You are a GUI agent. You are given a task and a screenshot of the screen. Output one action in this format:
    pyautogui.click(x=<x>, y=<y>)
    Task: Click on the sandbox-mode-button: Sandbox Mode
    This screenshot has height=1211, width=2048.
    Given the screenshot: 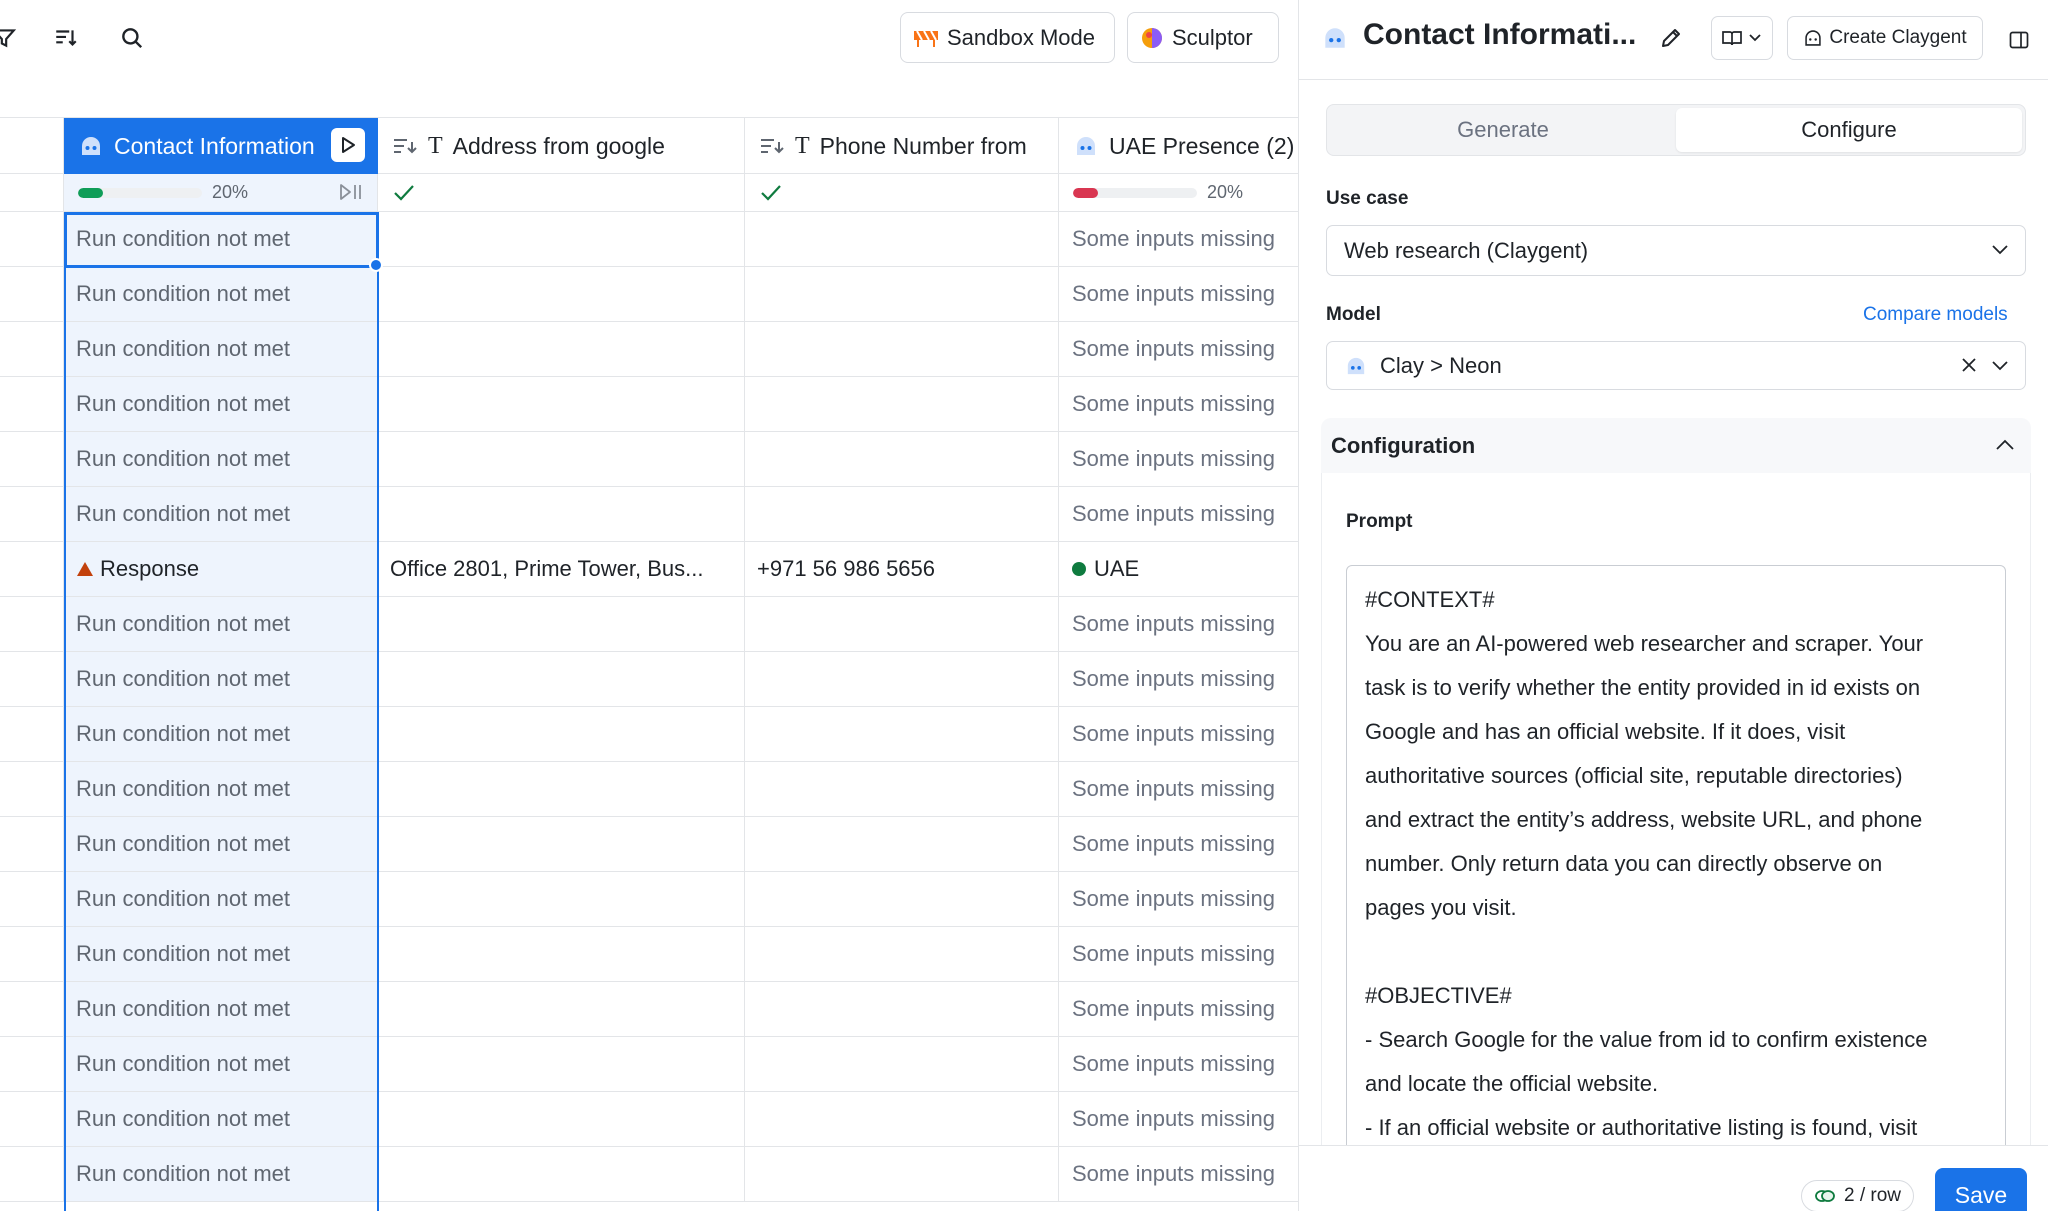 What is the action you would take?
    pyautogui.click(x=1007, y=37)
    